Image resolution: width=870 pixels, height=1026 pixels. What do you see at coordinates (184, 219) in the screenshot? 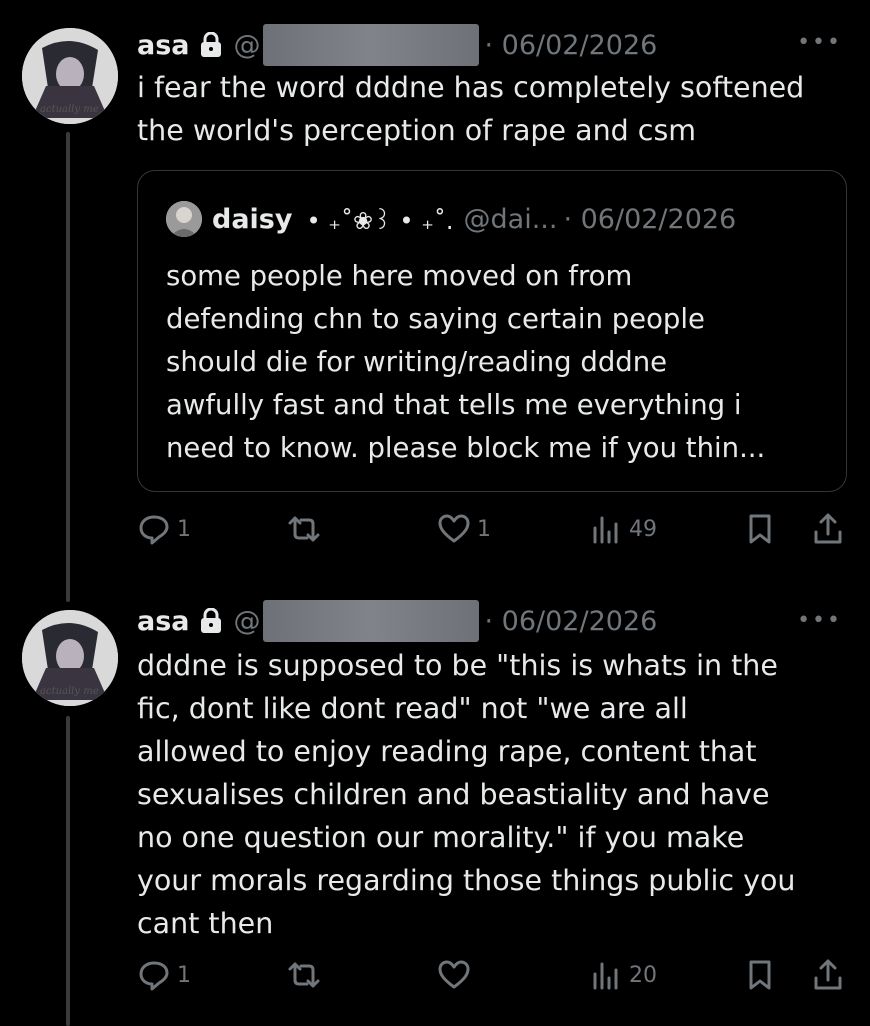
I see `quote-avatar` at bounding box center [184, 219].